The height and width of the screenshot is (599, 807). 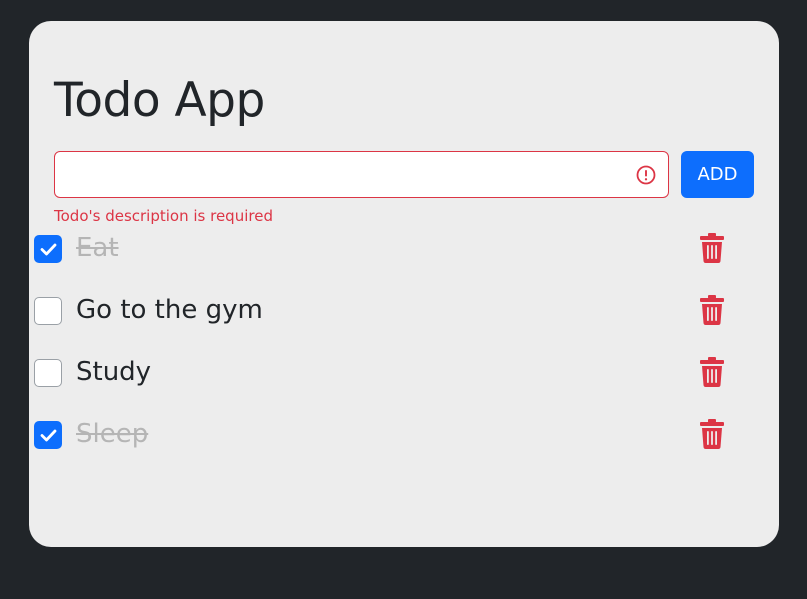 What do you see at coordinates (169, 310) in the screenshot?
I see `todo-label: Go to the gym` at bounding box center [169, 310].